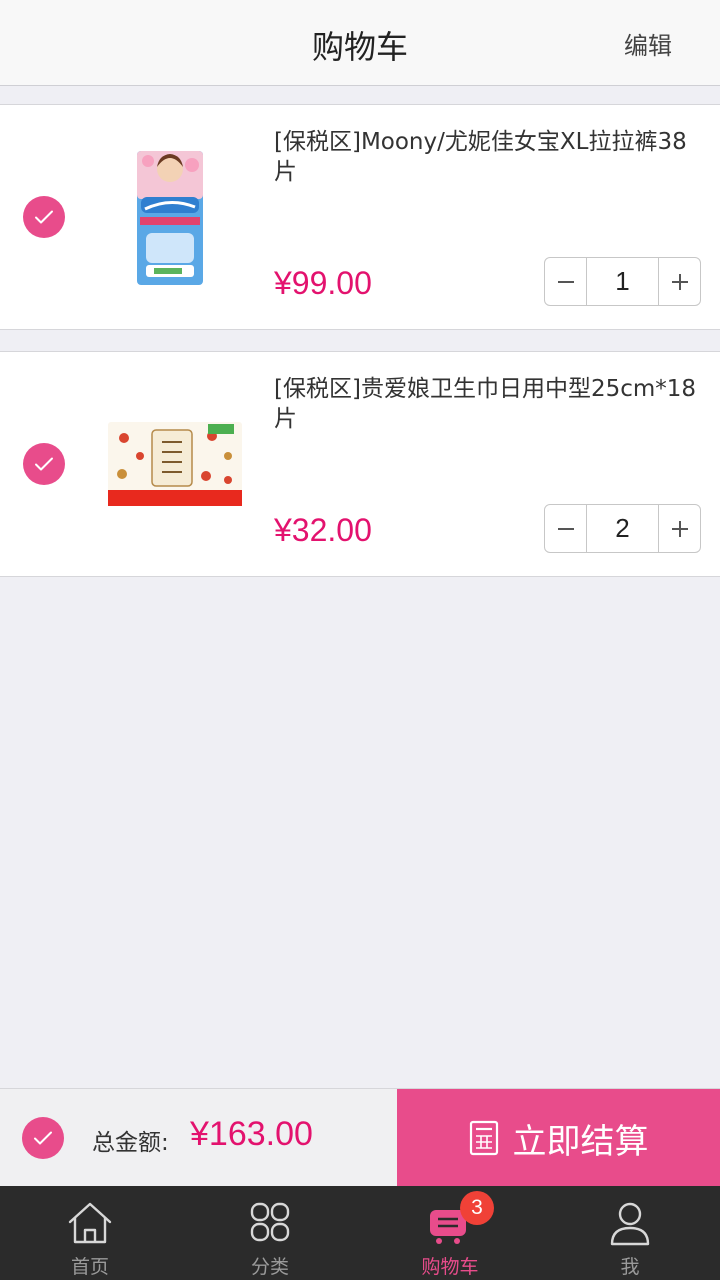 This screenshot has height=1280, width=720. Describe the element at coordinates (323, 283) in the screenshot. I see `product-price: ¥99.00` at that location.